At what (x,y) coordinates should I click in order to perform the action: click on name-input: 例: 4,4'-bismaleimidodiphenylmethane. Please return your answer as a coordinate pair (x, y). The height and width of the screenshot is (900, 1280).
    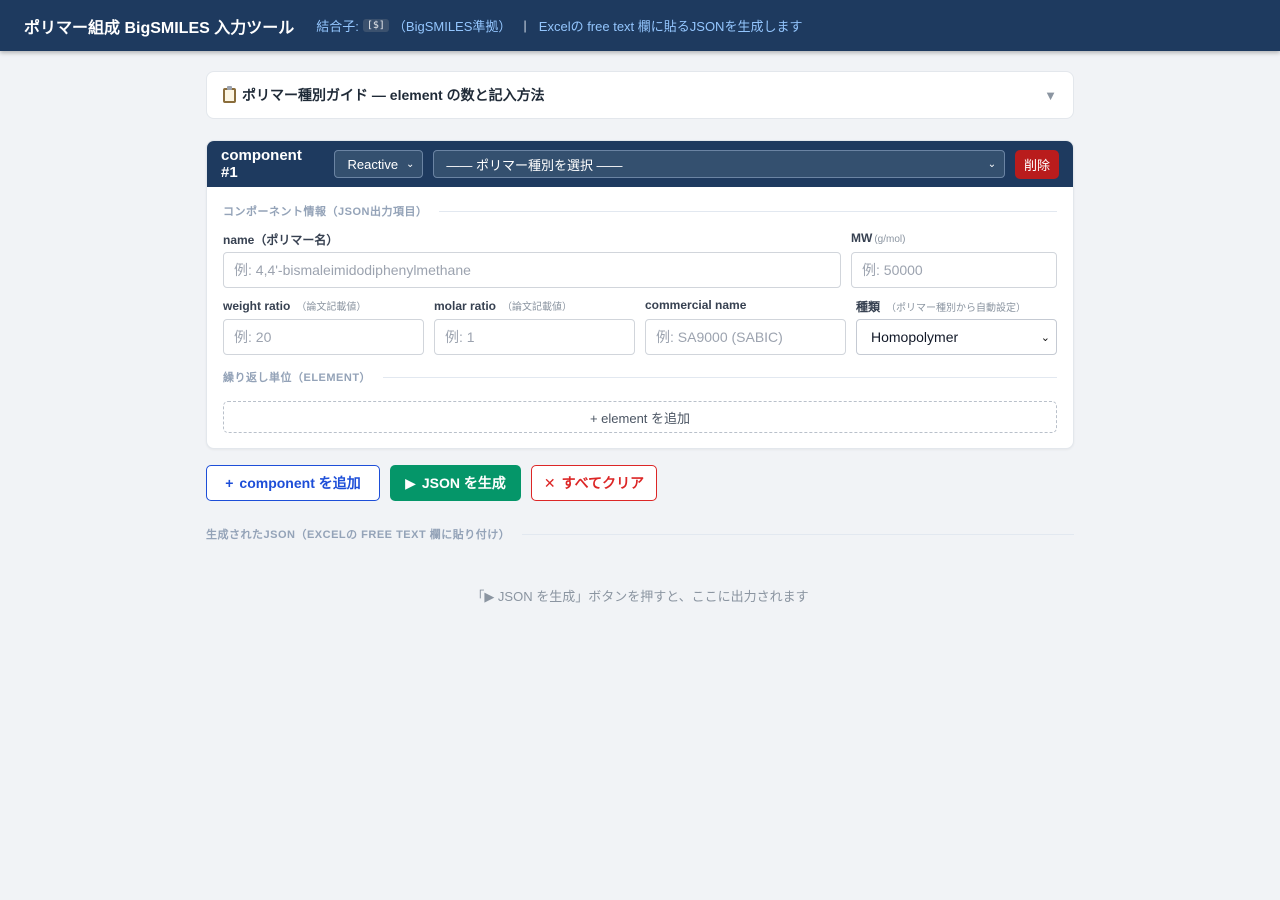
    Looking at the image, I should click on (532, 270).